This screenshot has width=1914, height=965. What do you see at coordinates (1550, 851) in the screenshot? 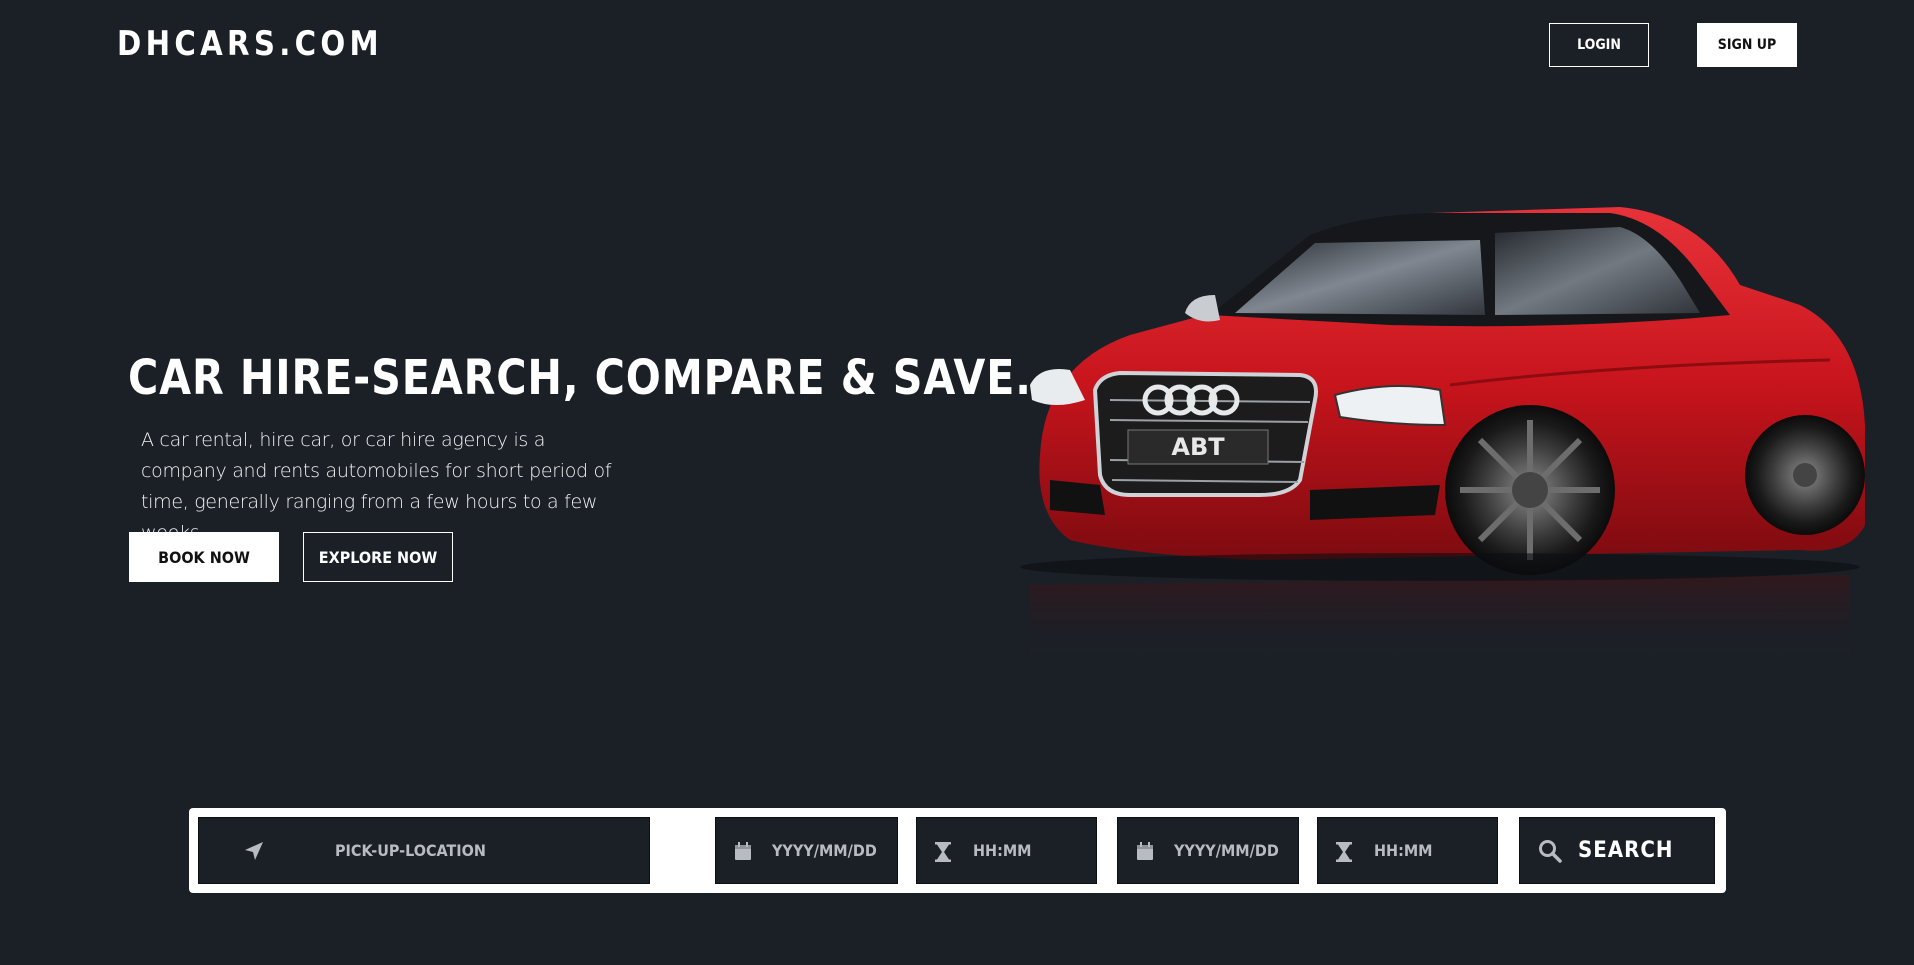
I see `search-icon` at bounding box center [1550, 851].